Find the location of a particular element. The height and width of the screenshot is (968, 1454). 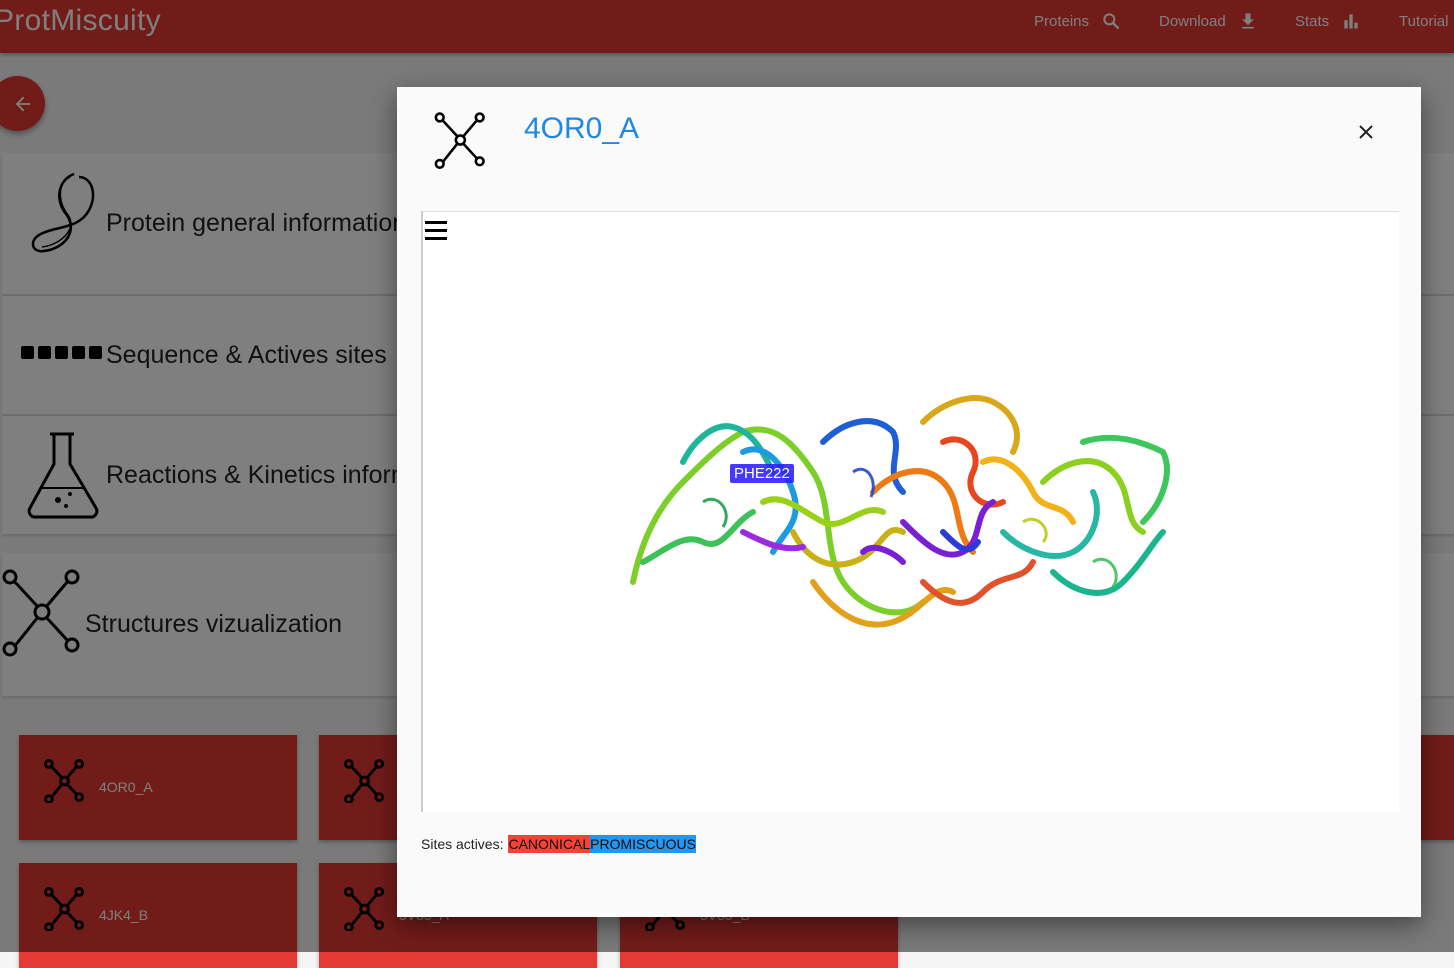

viewer-menu-button is located at coordinates (436, 228).